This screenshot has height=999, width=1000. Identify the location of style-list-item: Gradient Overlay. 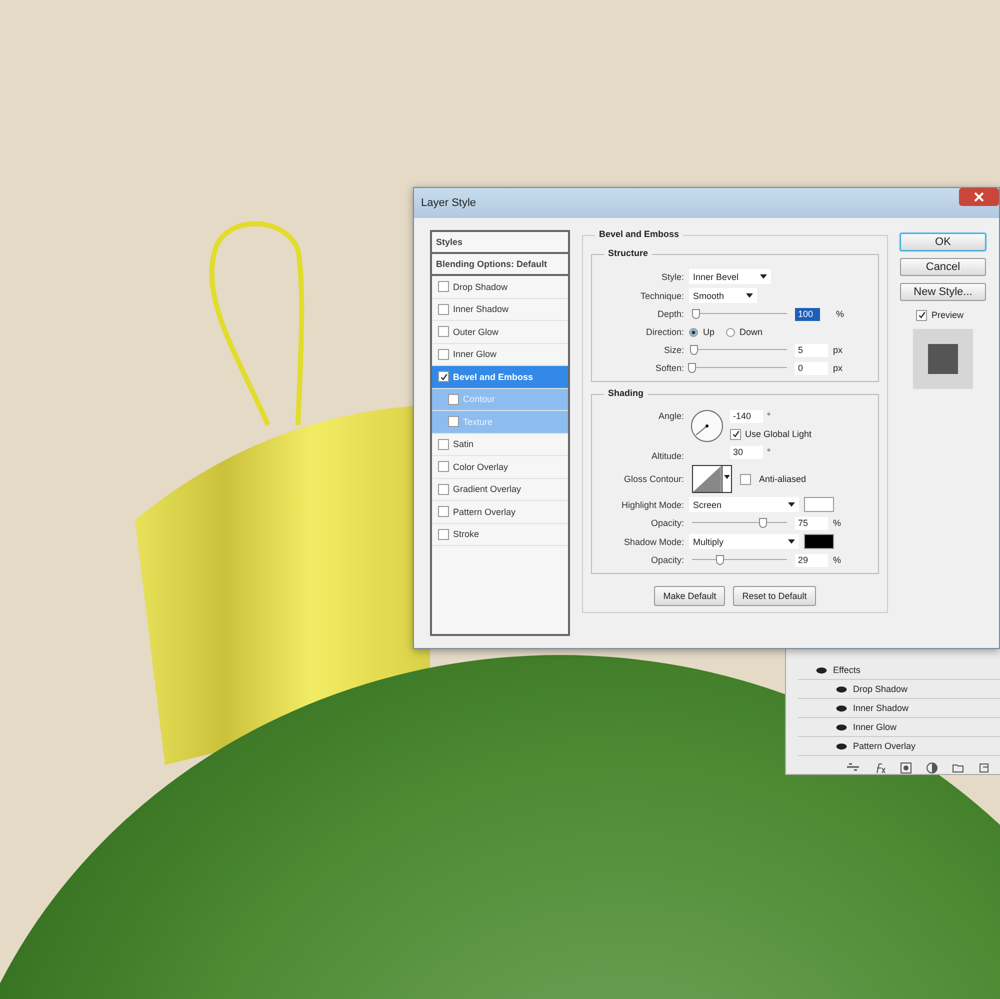
(500, 489).